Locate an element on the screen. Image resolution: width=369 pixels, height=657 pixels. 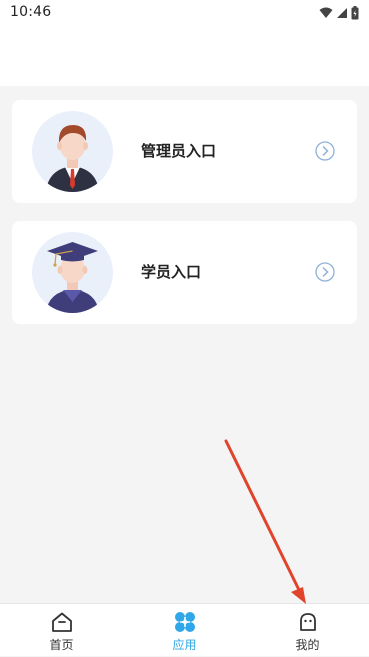
signal-icon is located at coordinates (342, 13).